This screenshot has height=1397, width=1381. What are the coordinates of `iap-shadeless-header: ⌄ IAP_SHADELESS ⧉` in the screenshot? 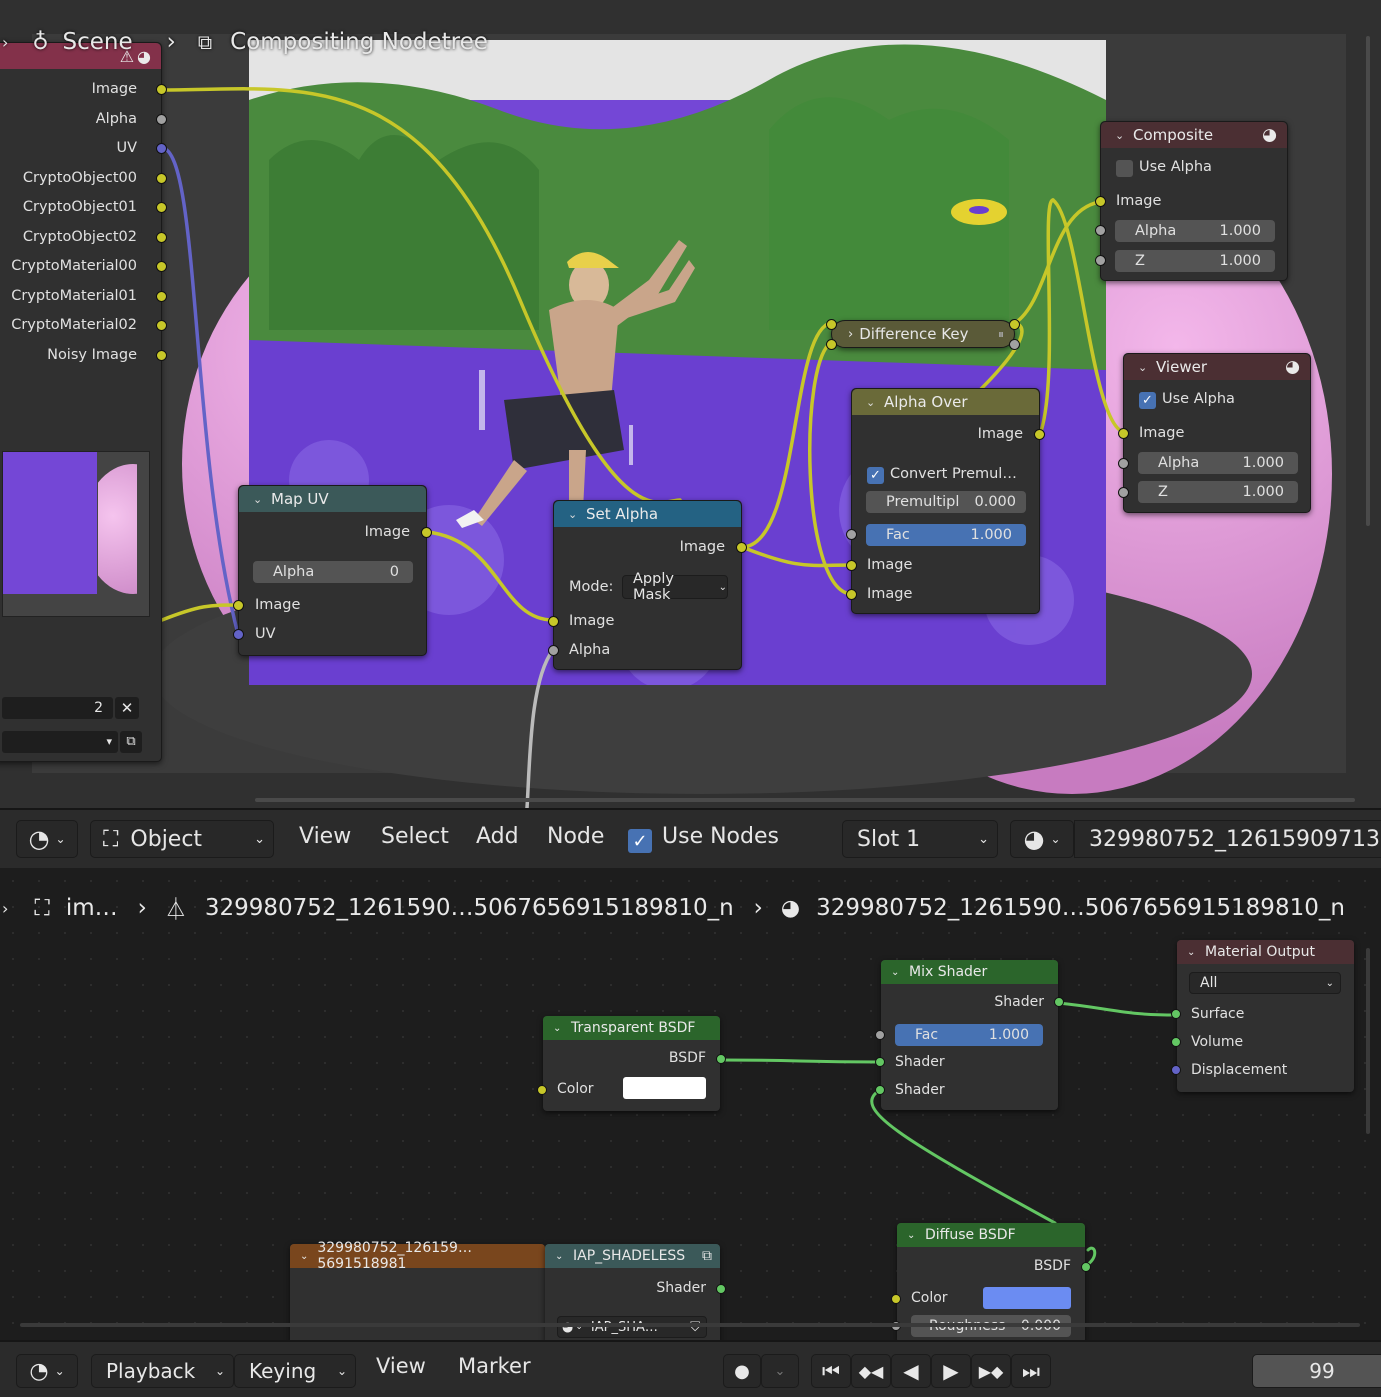 It's located at (632, 1256).